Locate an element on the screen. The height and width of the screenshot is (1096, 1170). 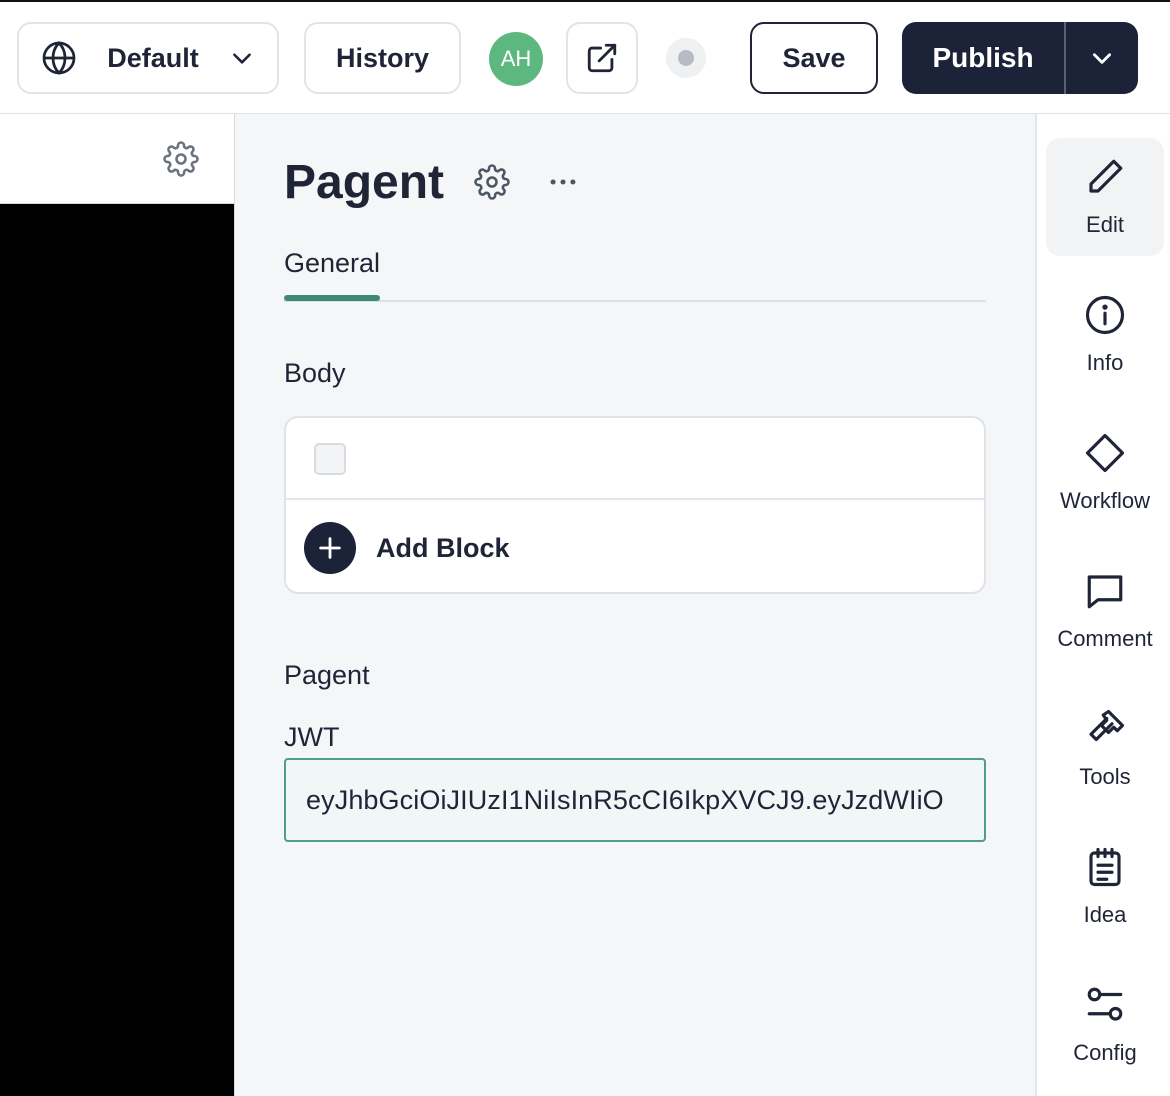
avatar: AH is located at coordinates (516, 59).